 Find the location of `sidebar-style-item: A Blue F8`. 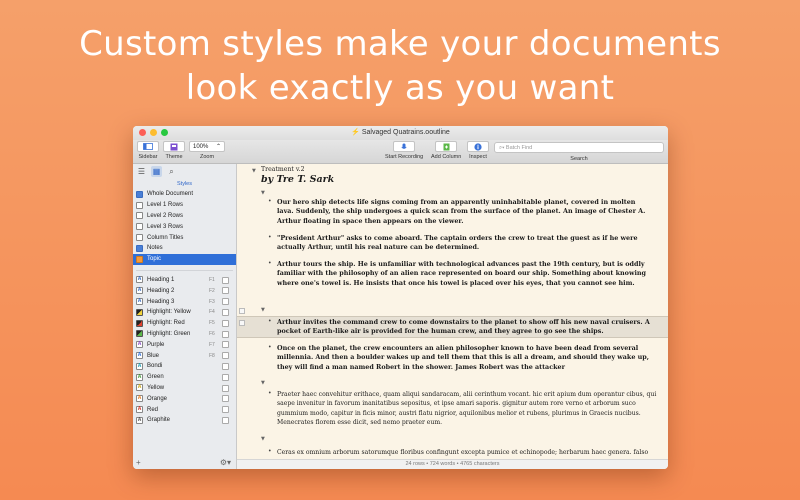

sidebar-style-item: A Blue F8 is located at coordinates (184, 355).